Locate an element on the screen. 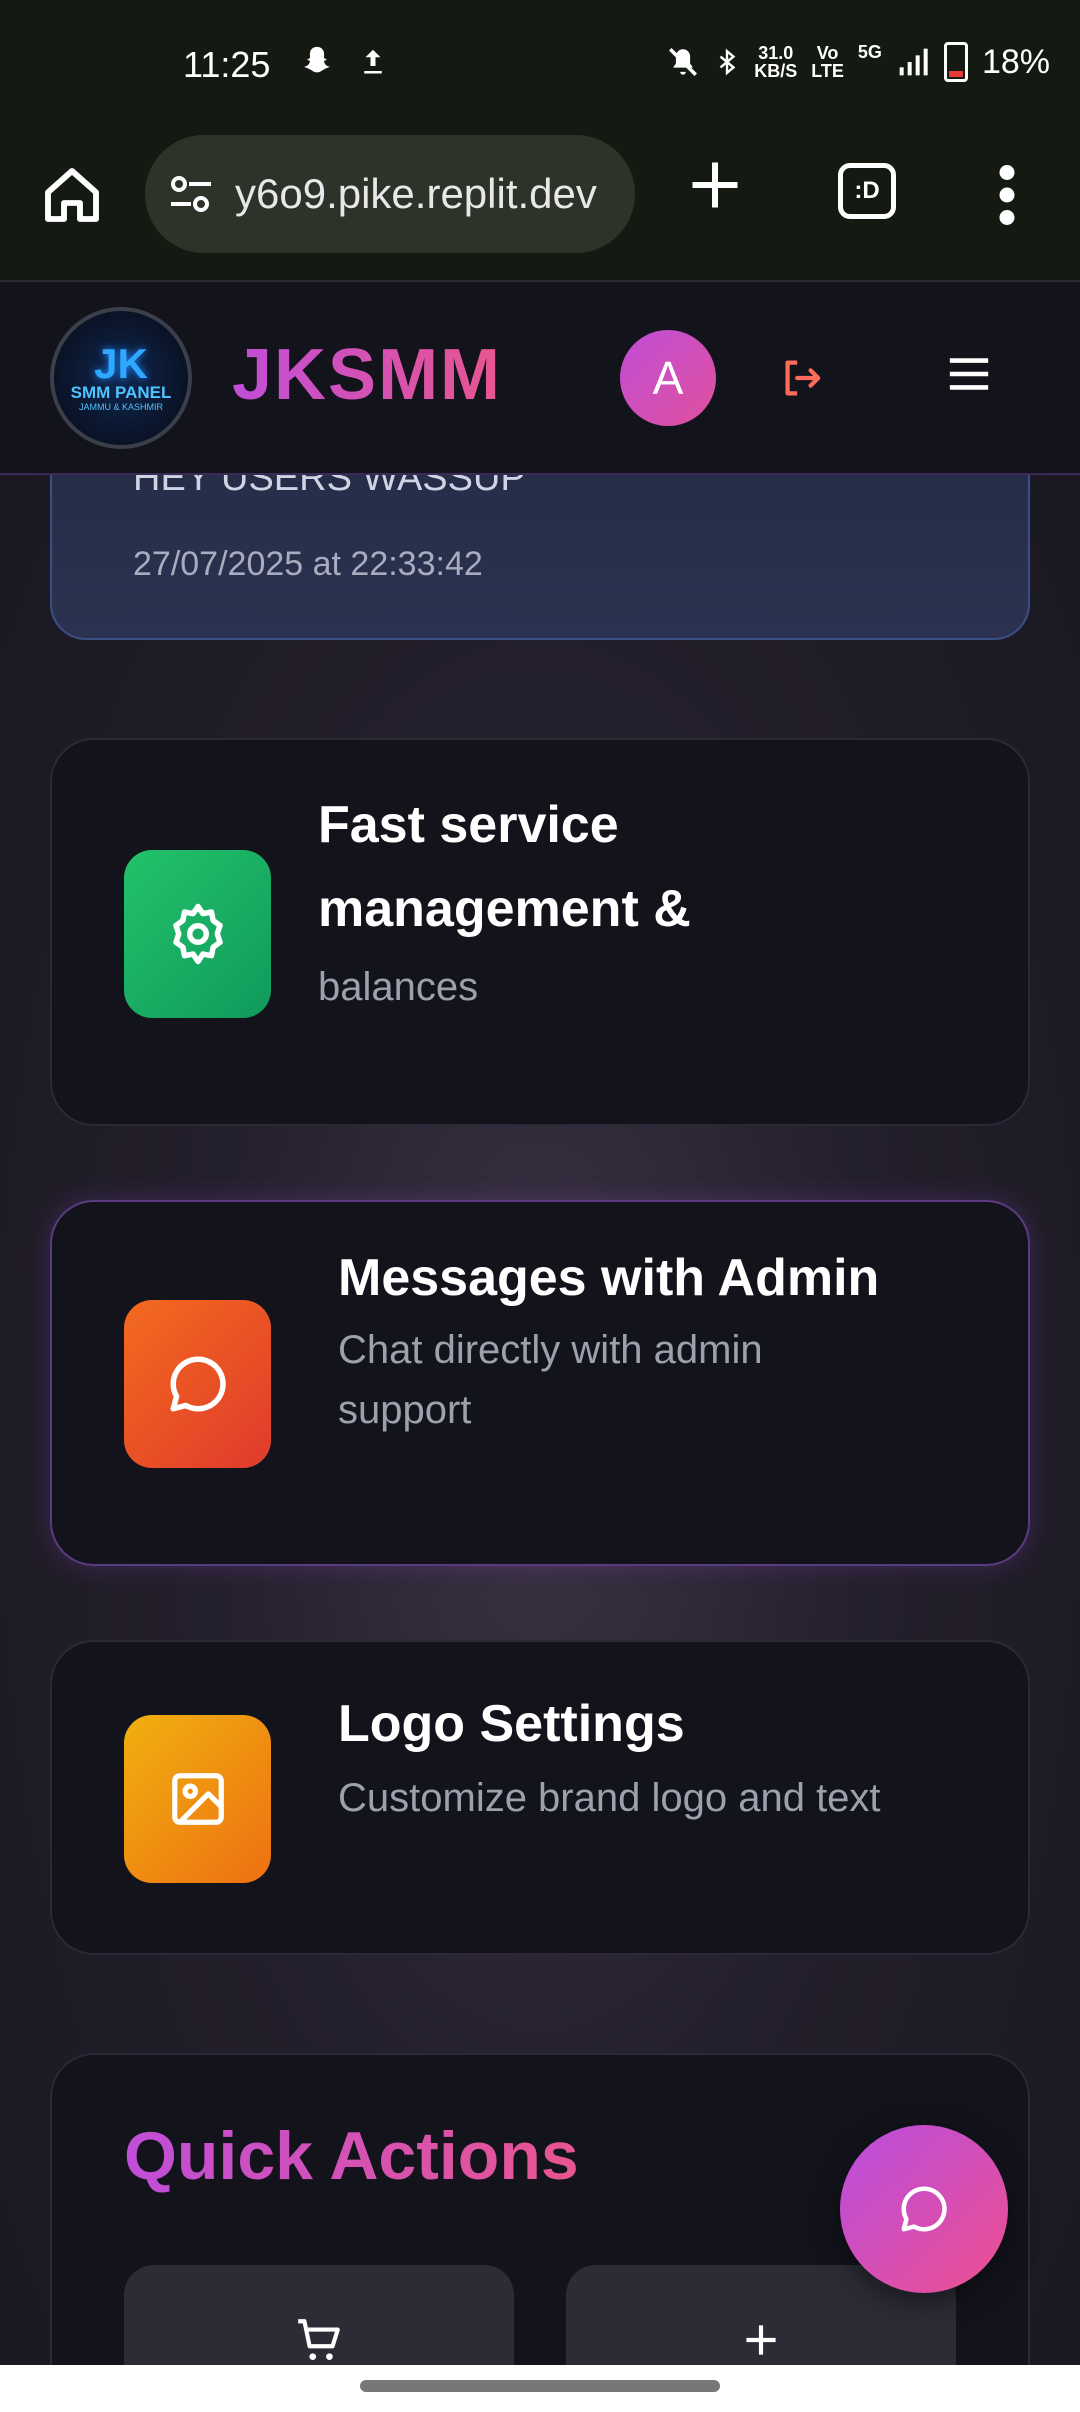 The width and height of the screenshot is (1080, 2412). status-left-icons is located at coordinates (344, 61).